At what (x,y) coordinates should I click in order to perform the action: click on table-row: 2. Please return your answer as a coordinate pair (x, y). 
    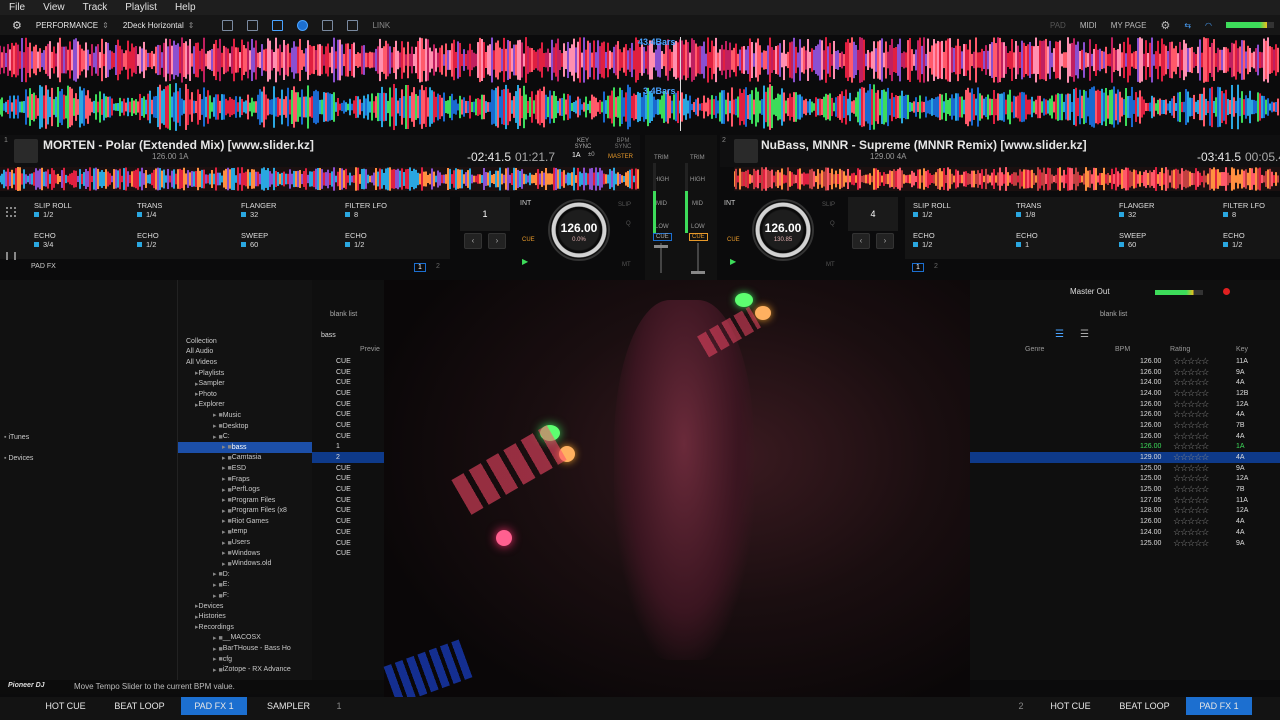
    Looking at the image, I should click on (348, 457).